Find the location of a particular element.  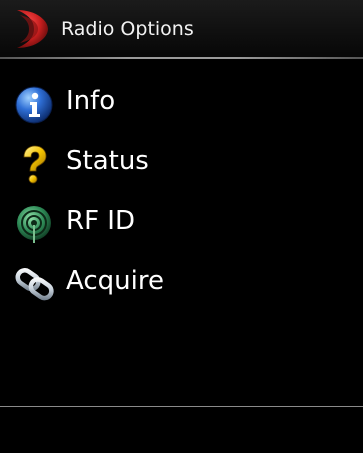

info-icon is located at coordinates (34, 105).